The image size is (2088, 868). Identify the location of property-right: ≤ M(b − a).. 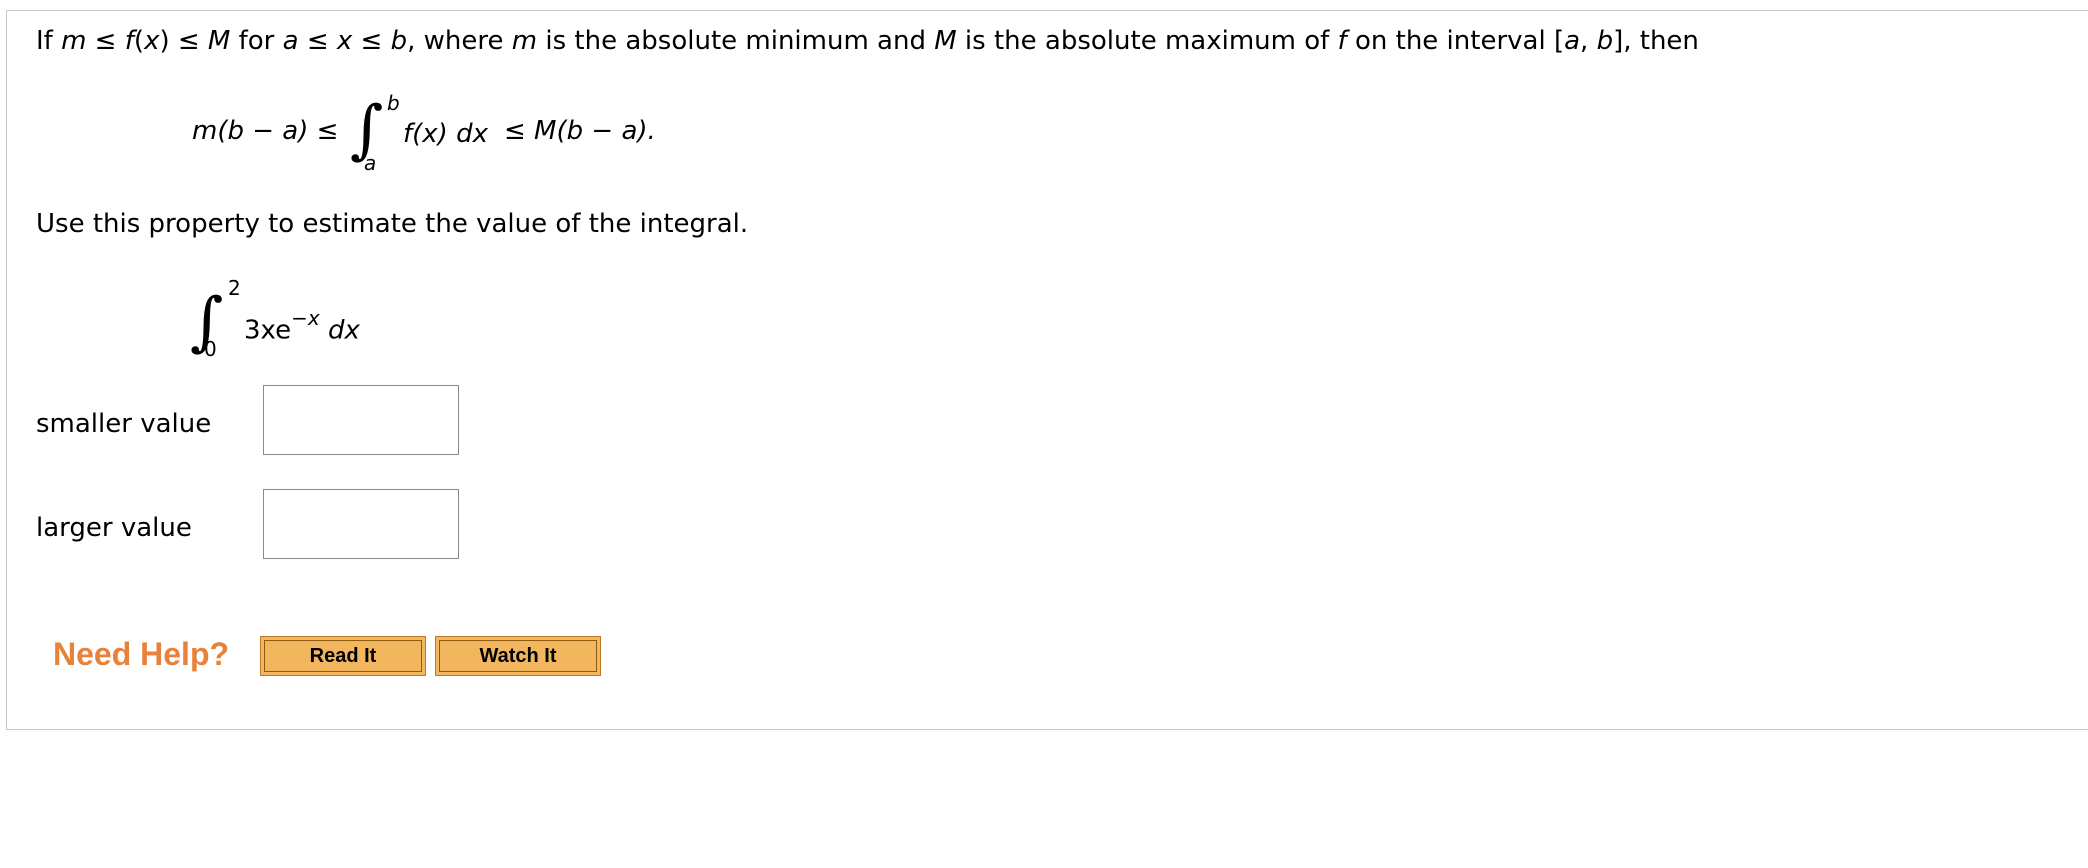
(580, 131).